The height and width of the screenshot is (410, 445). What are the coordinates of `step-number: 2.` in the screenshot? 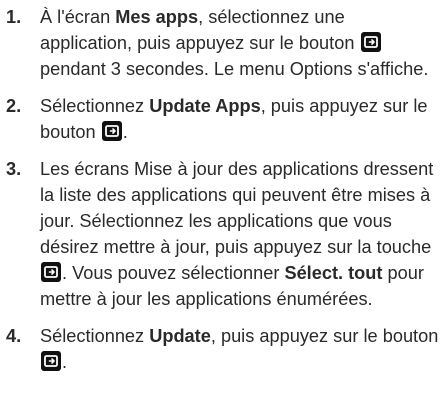 It's located at (14, 106).